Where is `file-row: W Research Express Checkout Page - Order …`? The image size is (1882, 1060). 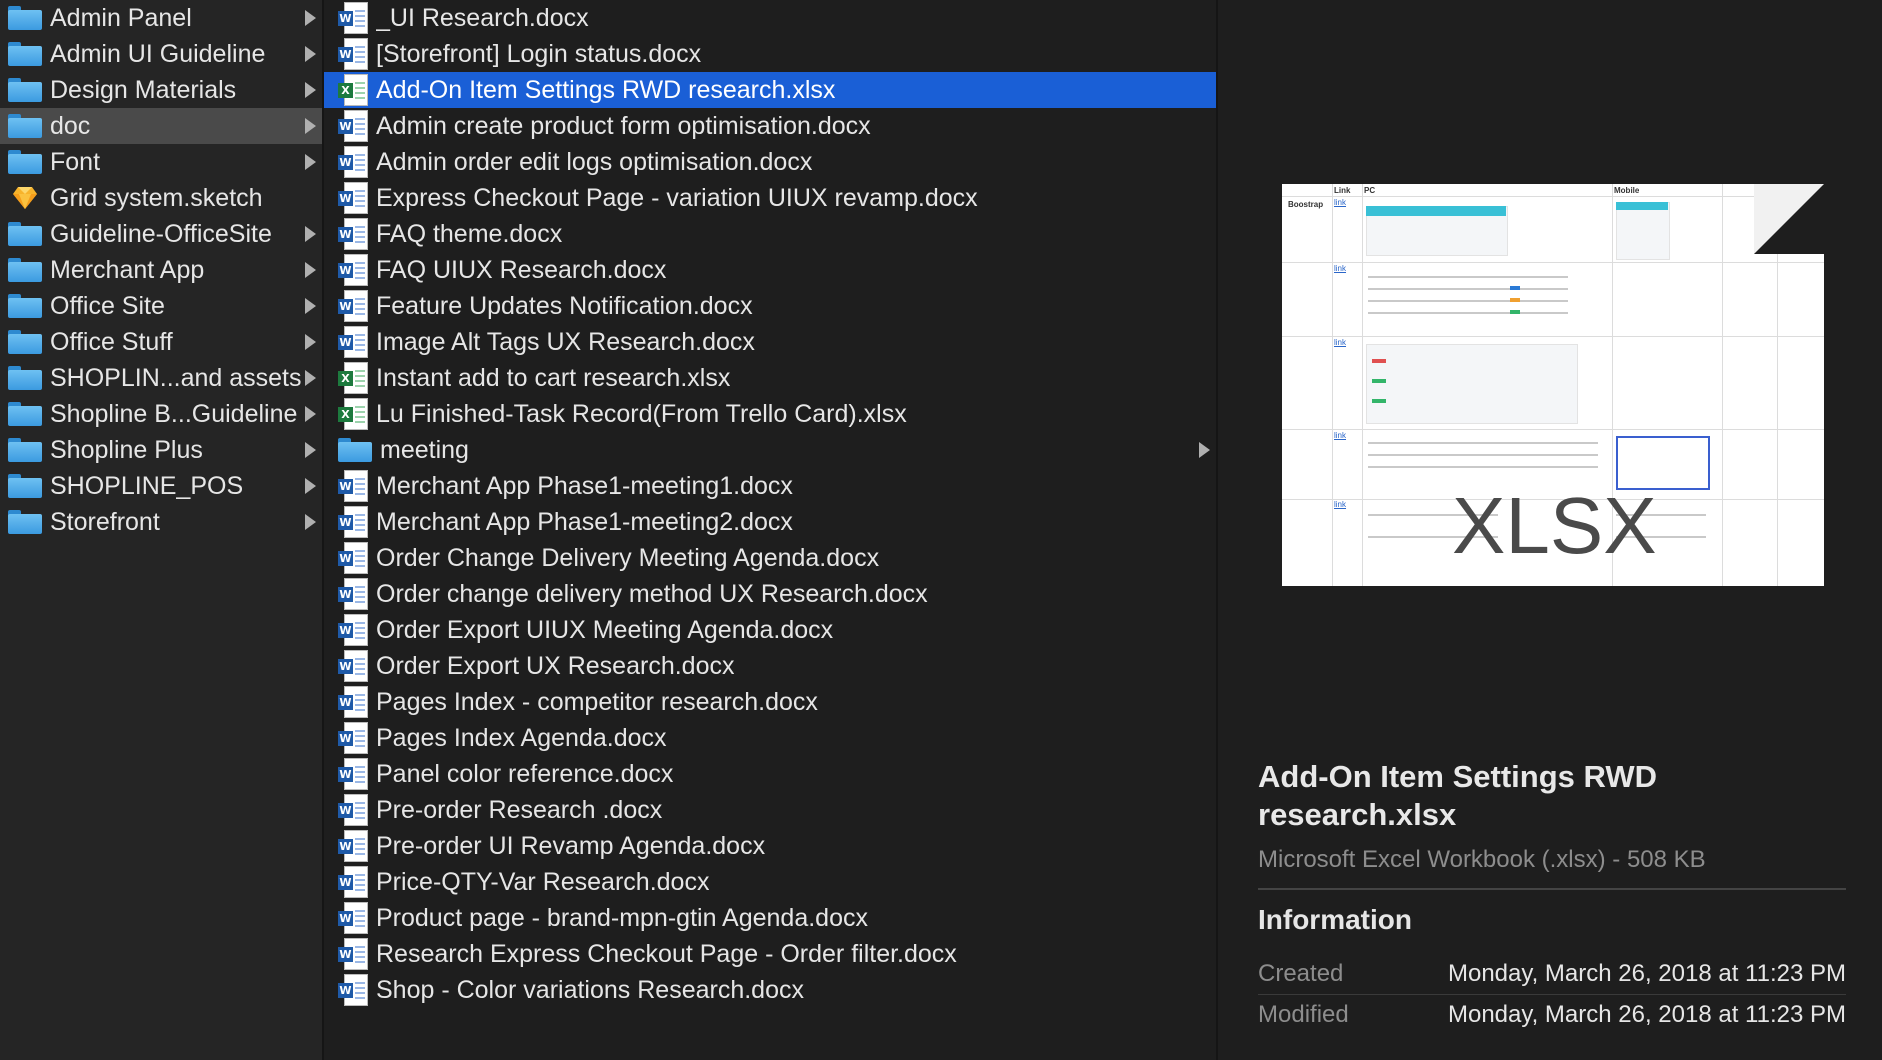
file-row: W Research Express Checkout Page - Order … is located at coordinates (770, 954).